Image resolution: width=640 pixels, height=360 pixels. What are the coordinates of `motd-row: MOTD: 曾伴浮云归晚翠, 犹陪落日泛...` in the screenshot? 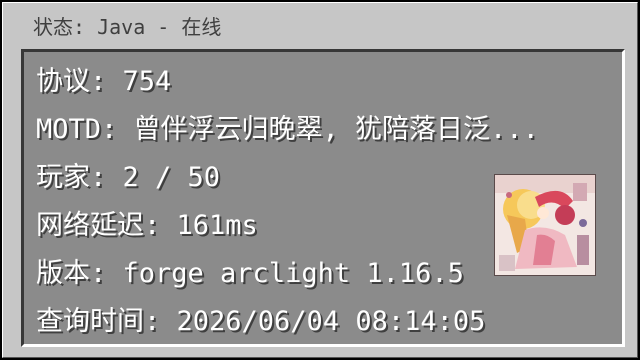 It's located at (329, 130).